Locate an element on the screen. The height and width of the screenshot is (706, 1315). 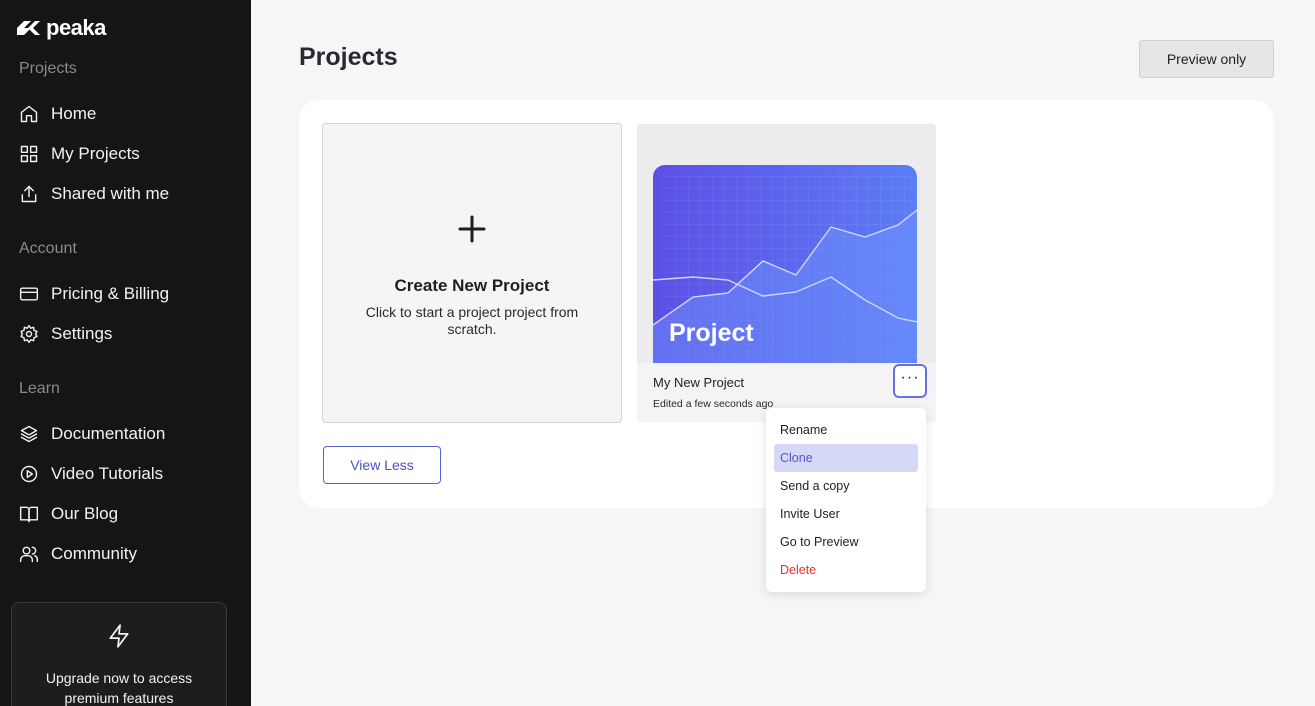
play-circle-icon is located at coordinates (29, 474).